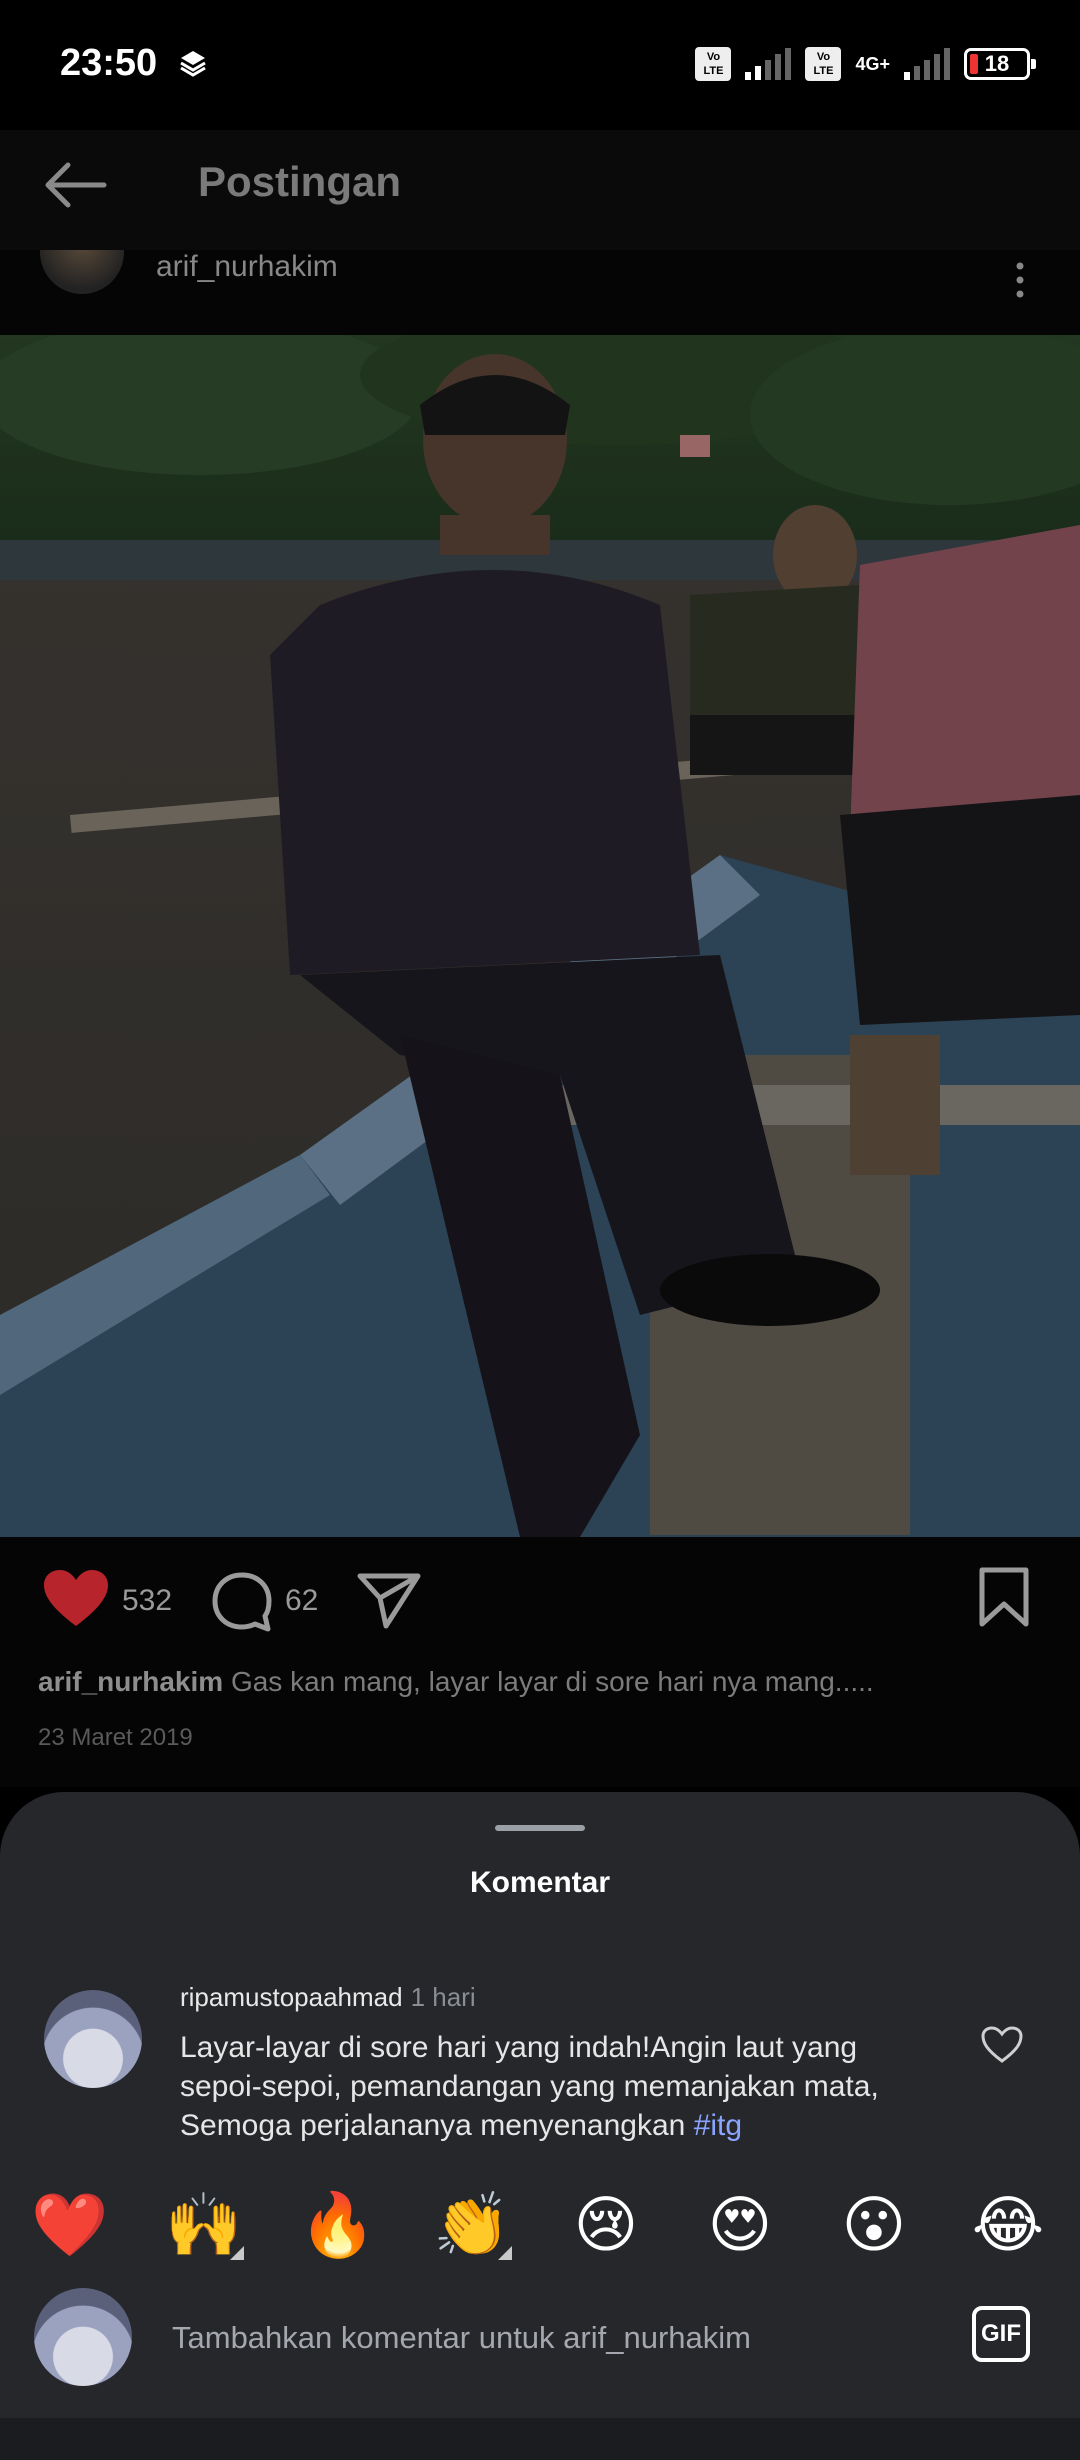 The height and width of the screenshot is (2460, 1080). What do you see at coordinates (242, 1602) in the screenshot?
I see `comment-icon` at bounding box center [242, 1602].